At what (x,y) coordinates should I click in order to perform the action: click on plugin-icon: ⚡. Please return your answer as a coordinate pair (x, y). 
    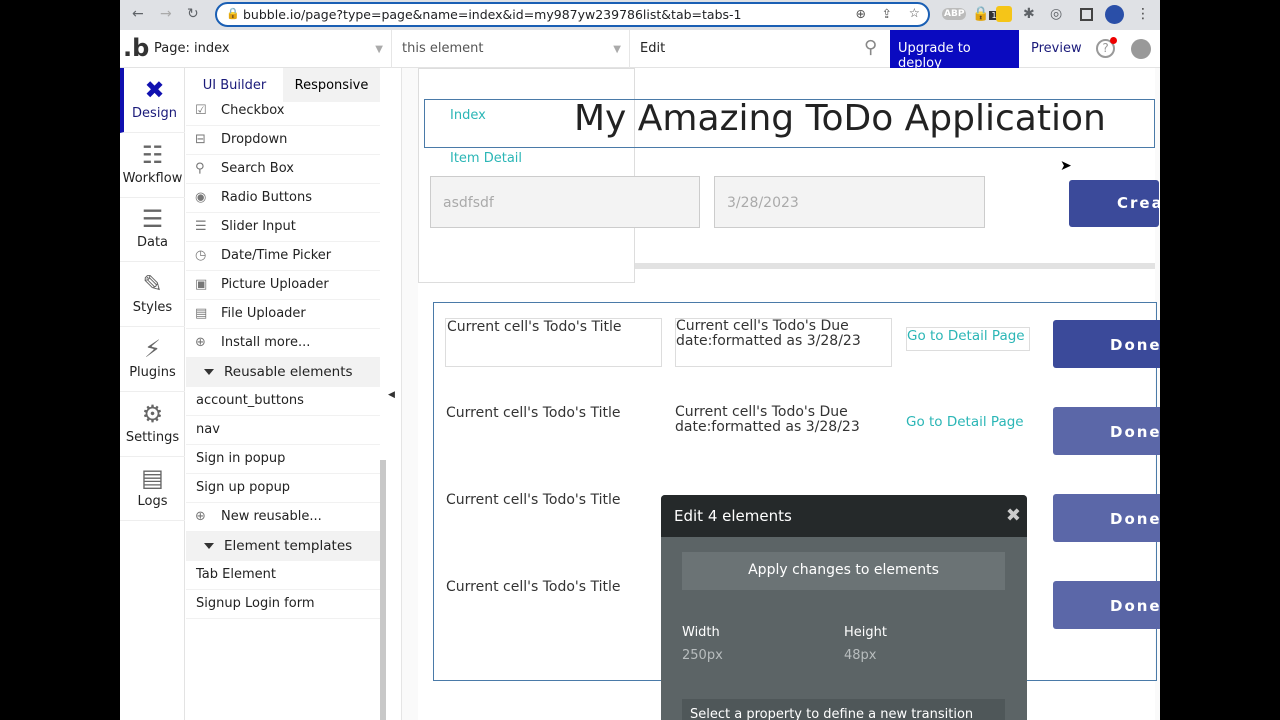
    Looking at the image, I should click on (152, 348).